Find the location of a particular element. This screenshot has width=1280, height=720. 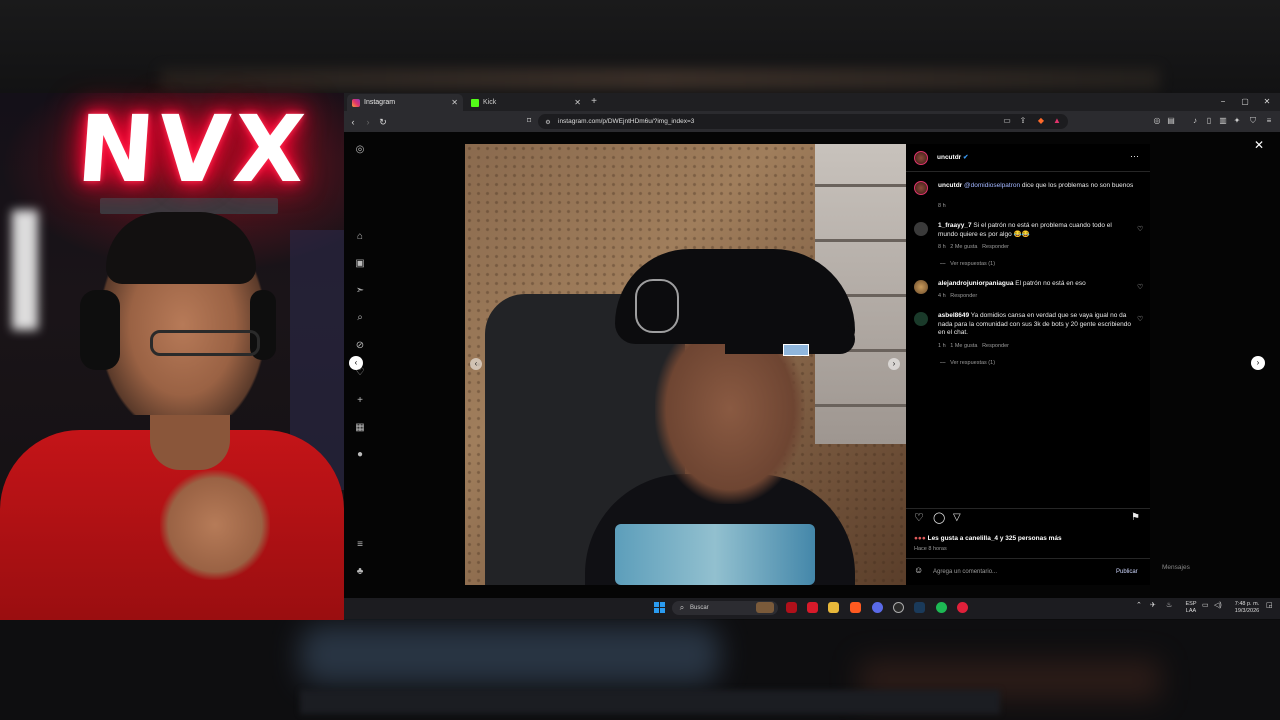

profile-icon: ● is located at coordinates (360, 455).